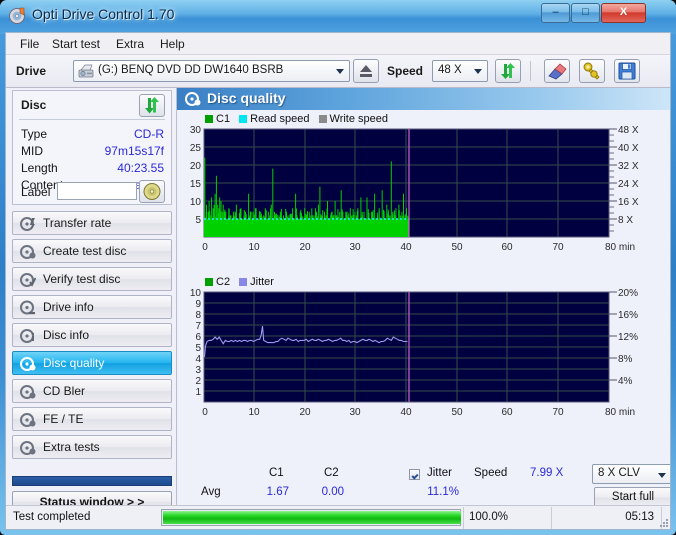  What do you see at coordinates (97, 191) in the screenshot?
I see `disc-label-input` at bounding box center [97, 191].